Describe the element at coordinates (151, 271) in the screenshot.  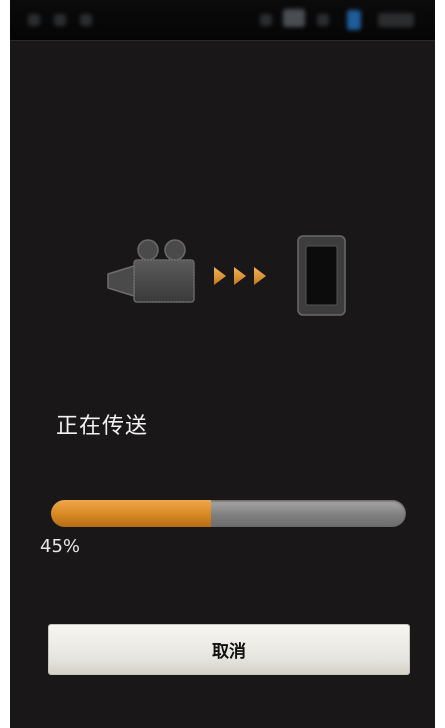
I see `video-camera-icon` at that location.